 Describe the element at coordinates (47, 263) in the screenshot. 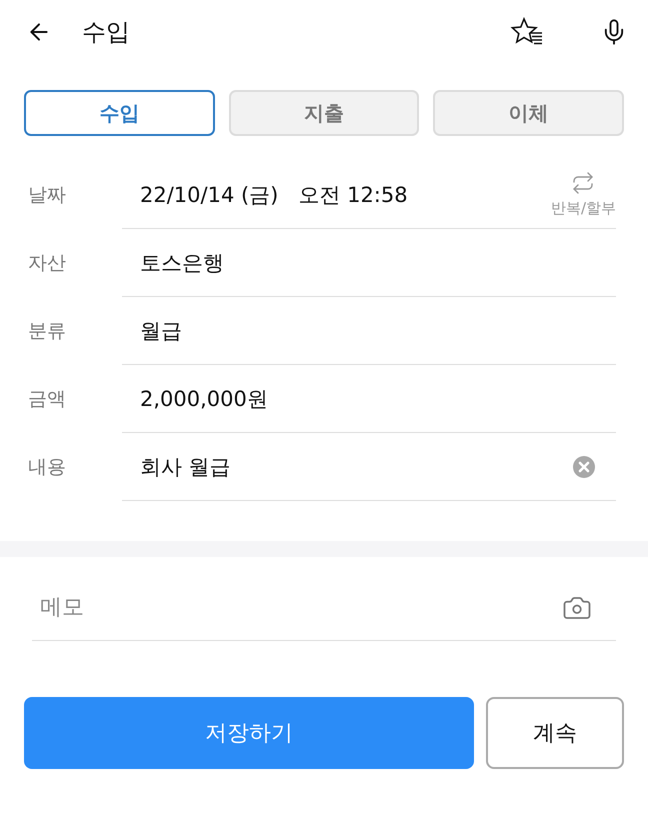

I see `field-label: 자산` at that location.